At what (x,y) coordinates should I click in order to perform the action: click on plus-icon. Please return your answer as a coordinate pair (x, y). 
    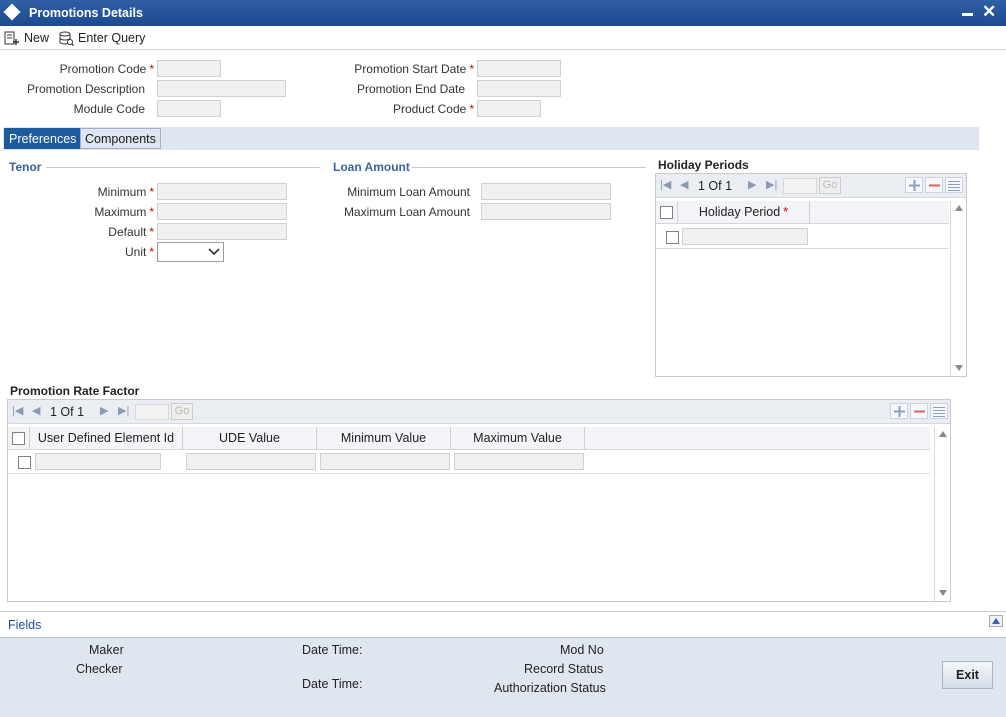
    Looking at the image, I should click on (914, 185).